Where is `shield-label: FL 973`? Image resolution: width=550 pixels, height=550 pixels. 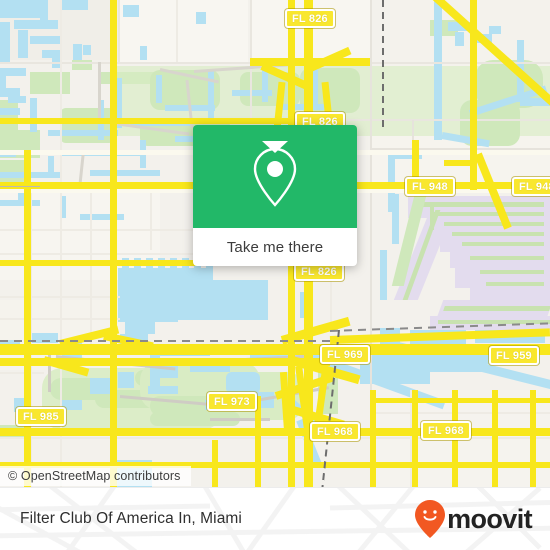 shield-label: FL 973 is located at coordinates (232, 402).